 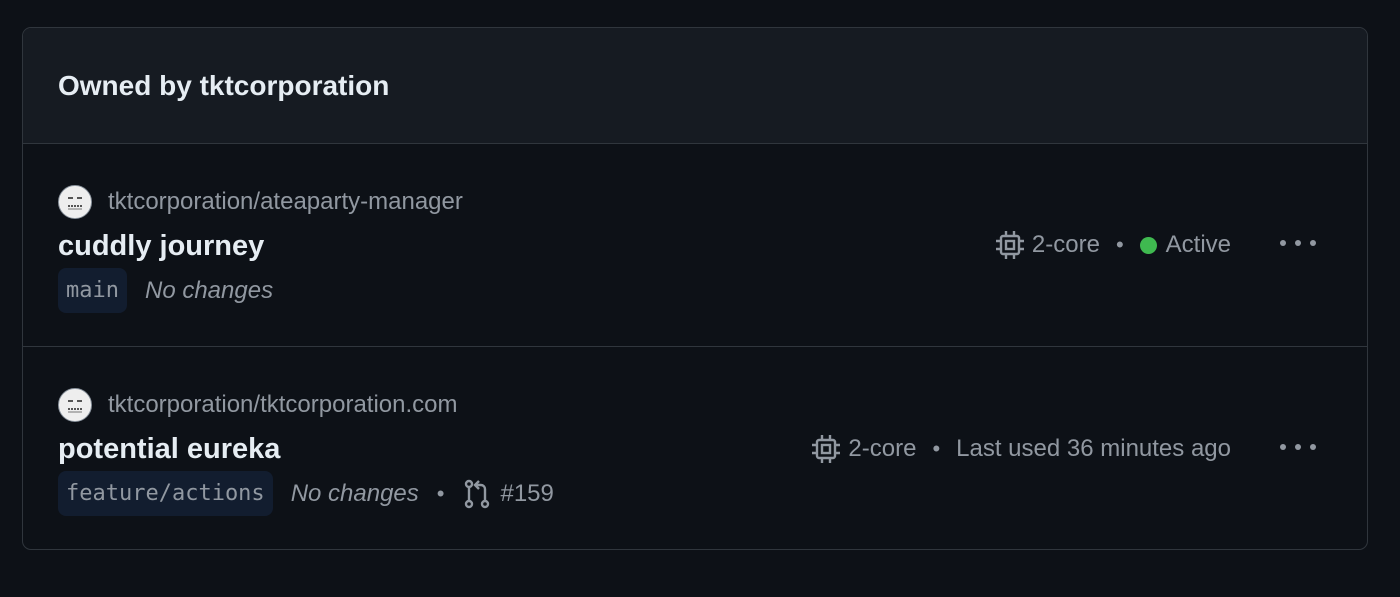 I want to click on repo-line: tktcorporation/ateaparty-manager, so click(x=260, y=202).